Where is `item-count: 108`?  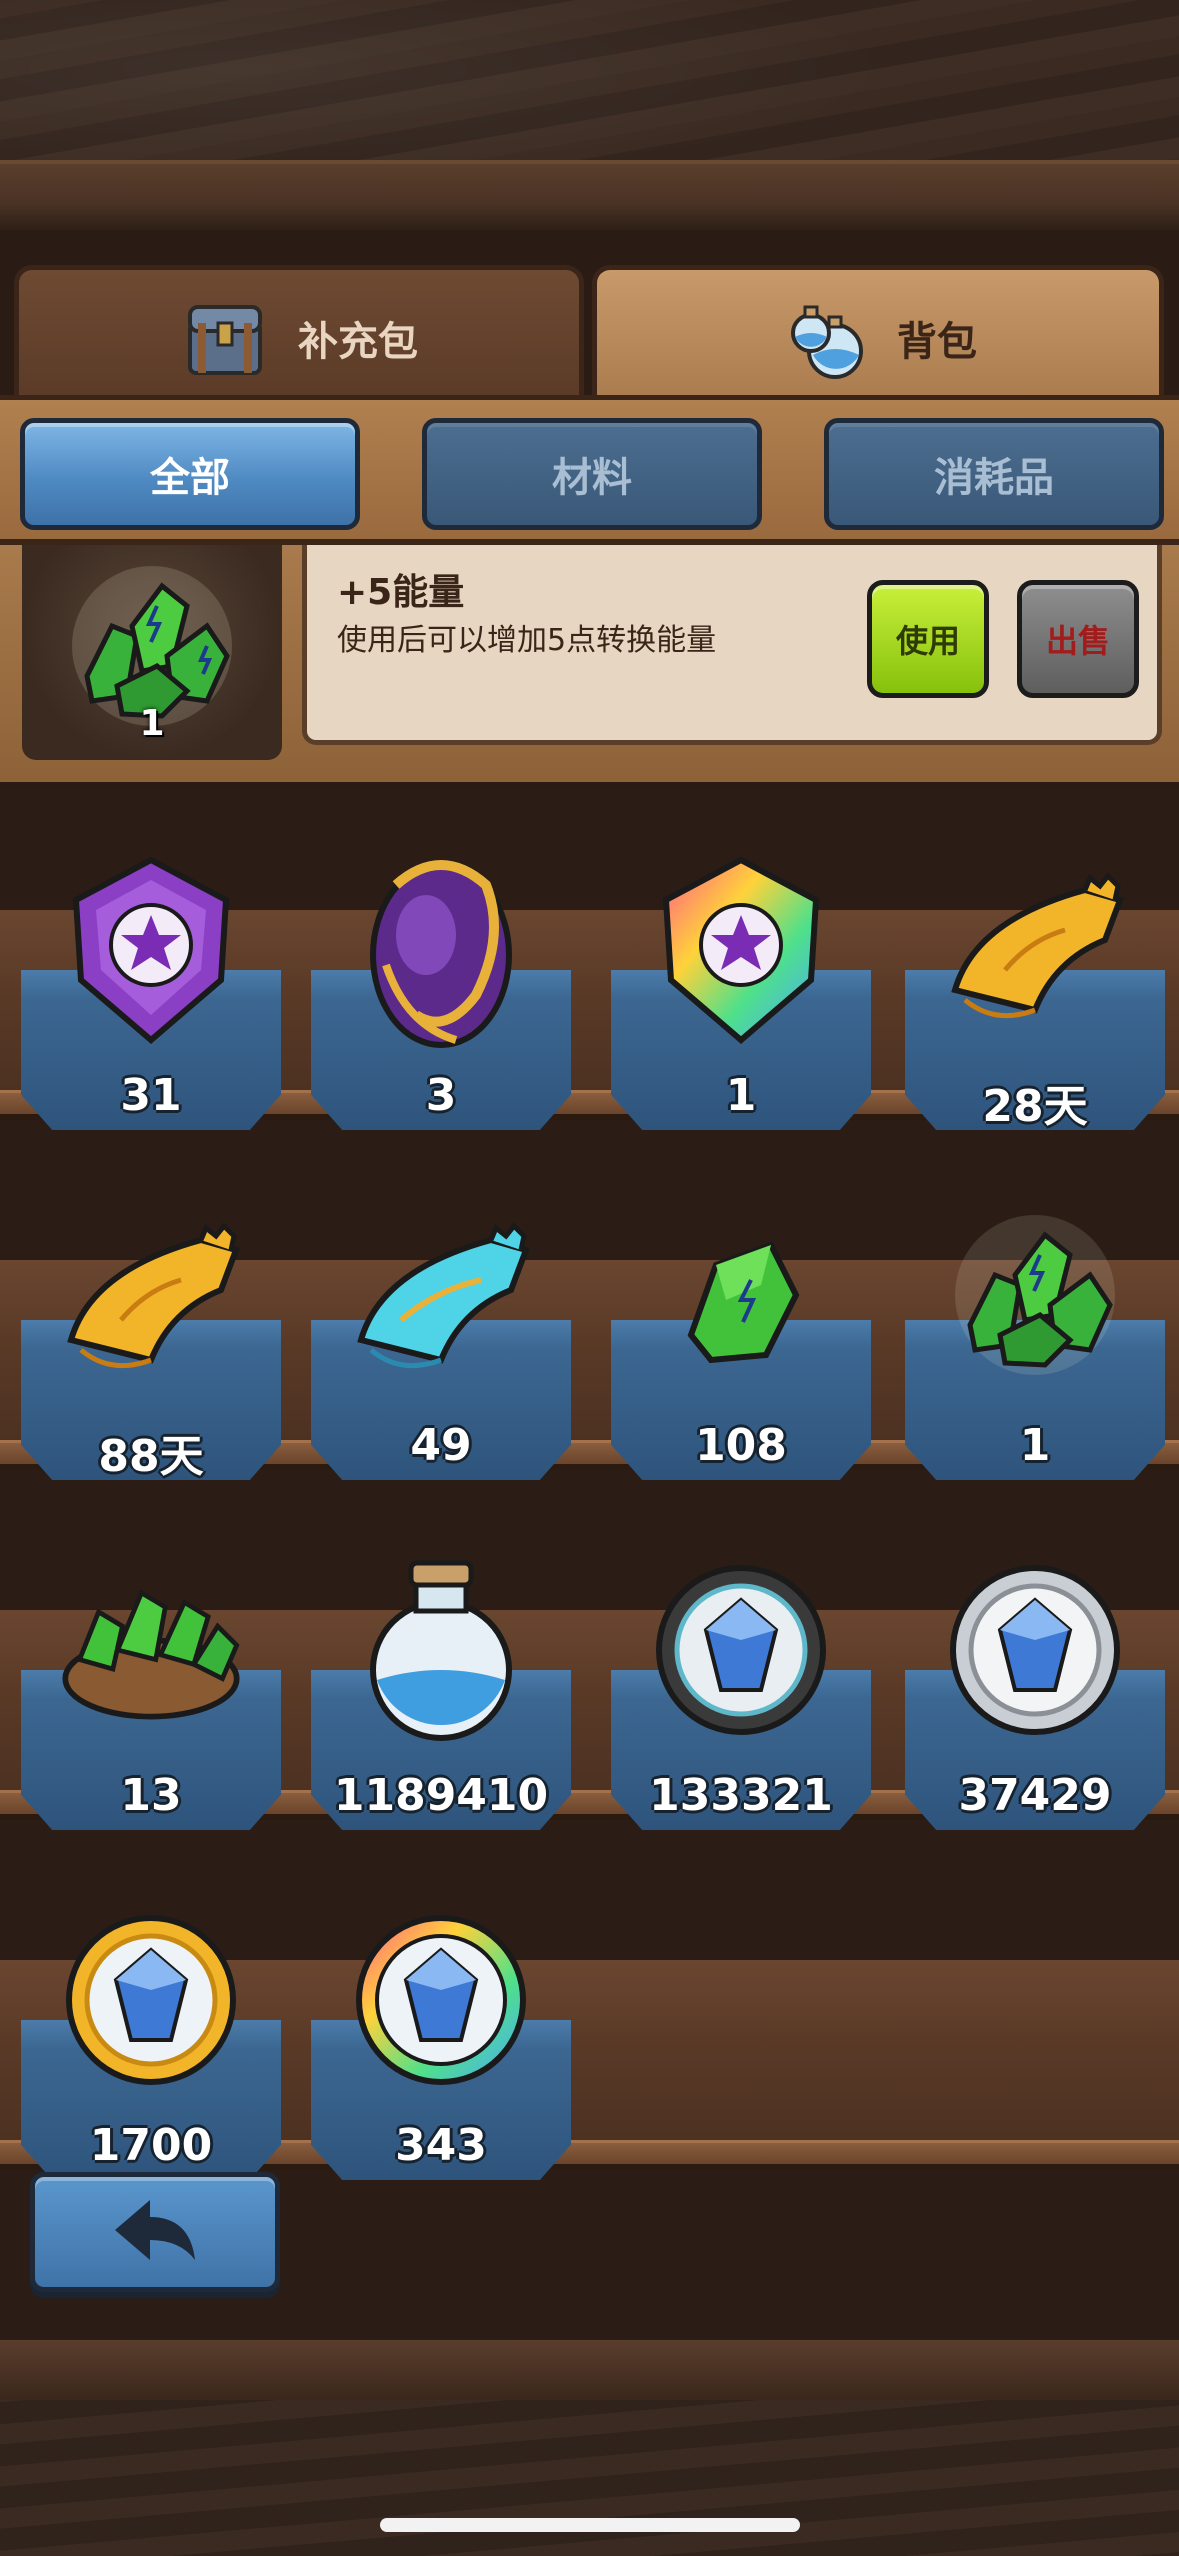 item-count: 108 is located at coordinates (741, 1445).